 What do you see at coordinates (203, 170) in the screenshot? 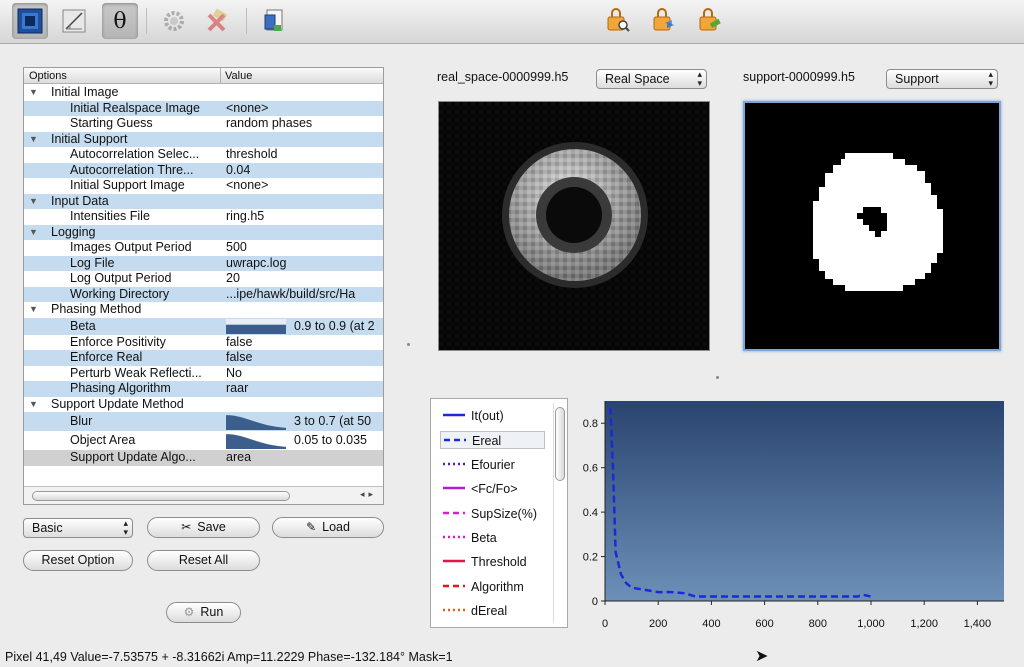
I see `option-row: Autocorrelation Thre... 0.04` at bounding box center [203, 170].